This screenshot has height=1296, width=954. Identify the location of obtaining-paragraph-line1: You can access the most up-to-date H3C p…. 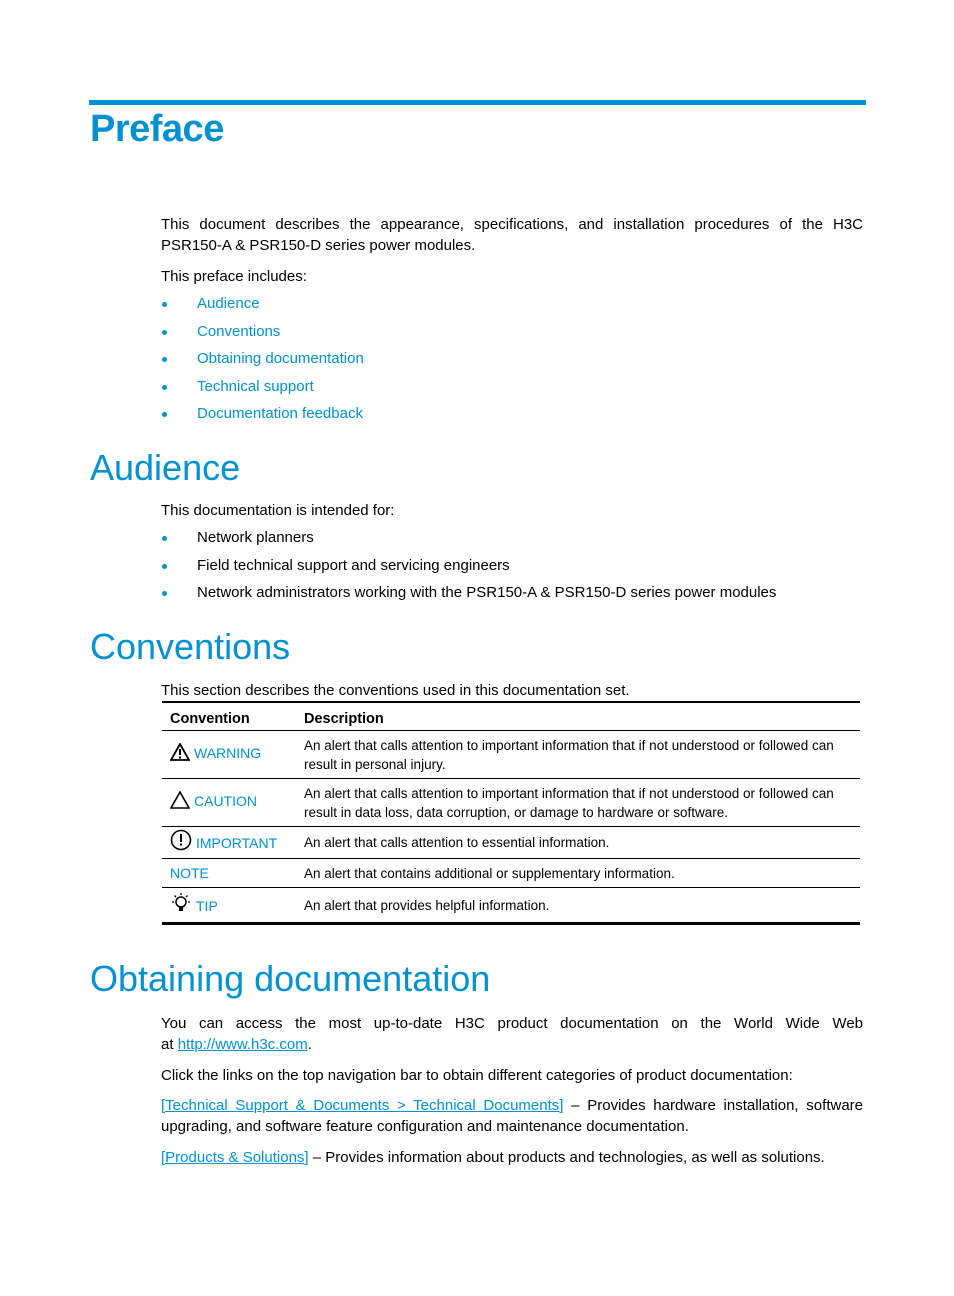
(512, 1023).